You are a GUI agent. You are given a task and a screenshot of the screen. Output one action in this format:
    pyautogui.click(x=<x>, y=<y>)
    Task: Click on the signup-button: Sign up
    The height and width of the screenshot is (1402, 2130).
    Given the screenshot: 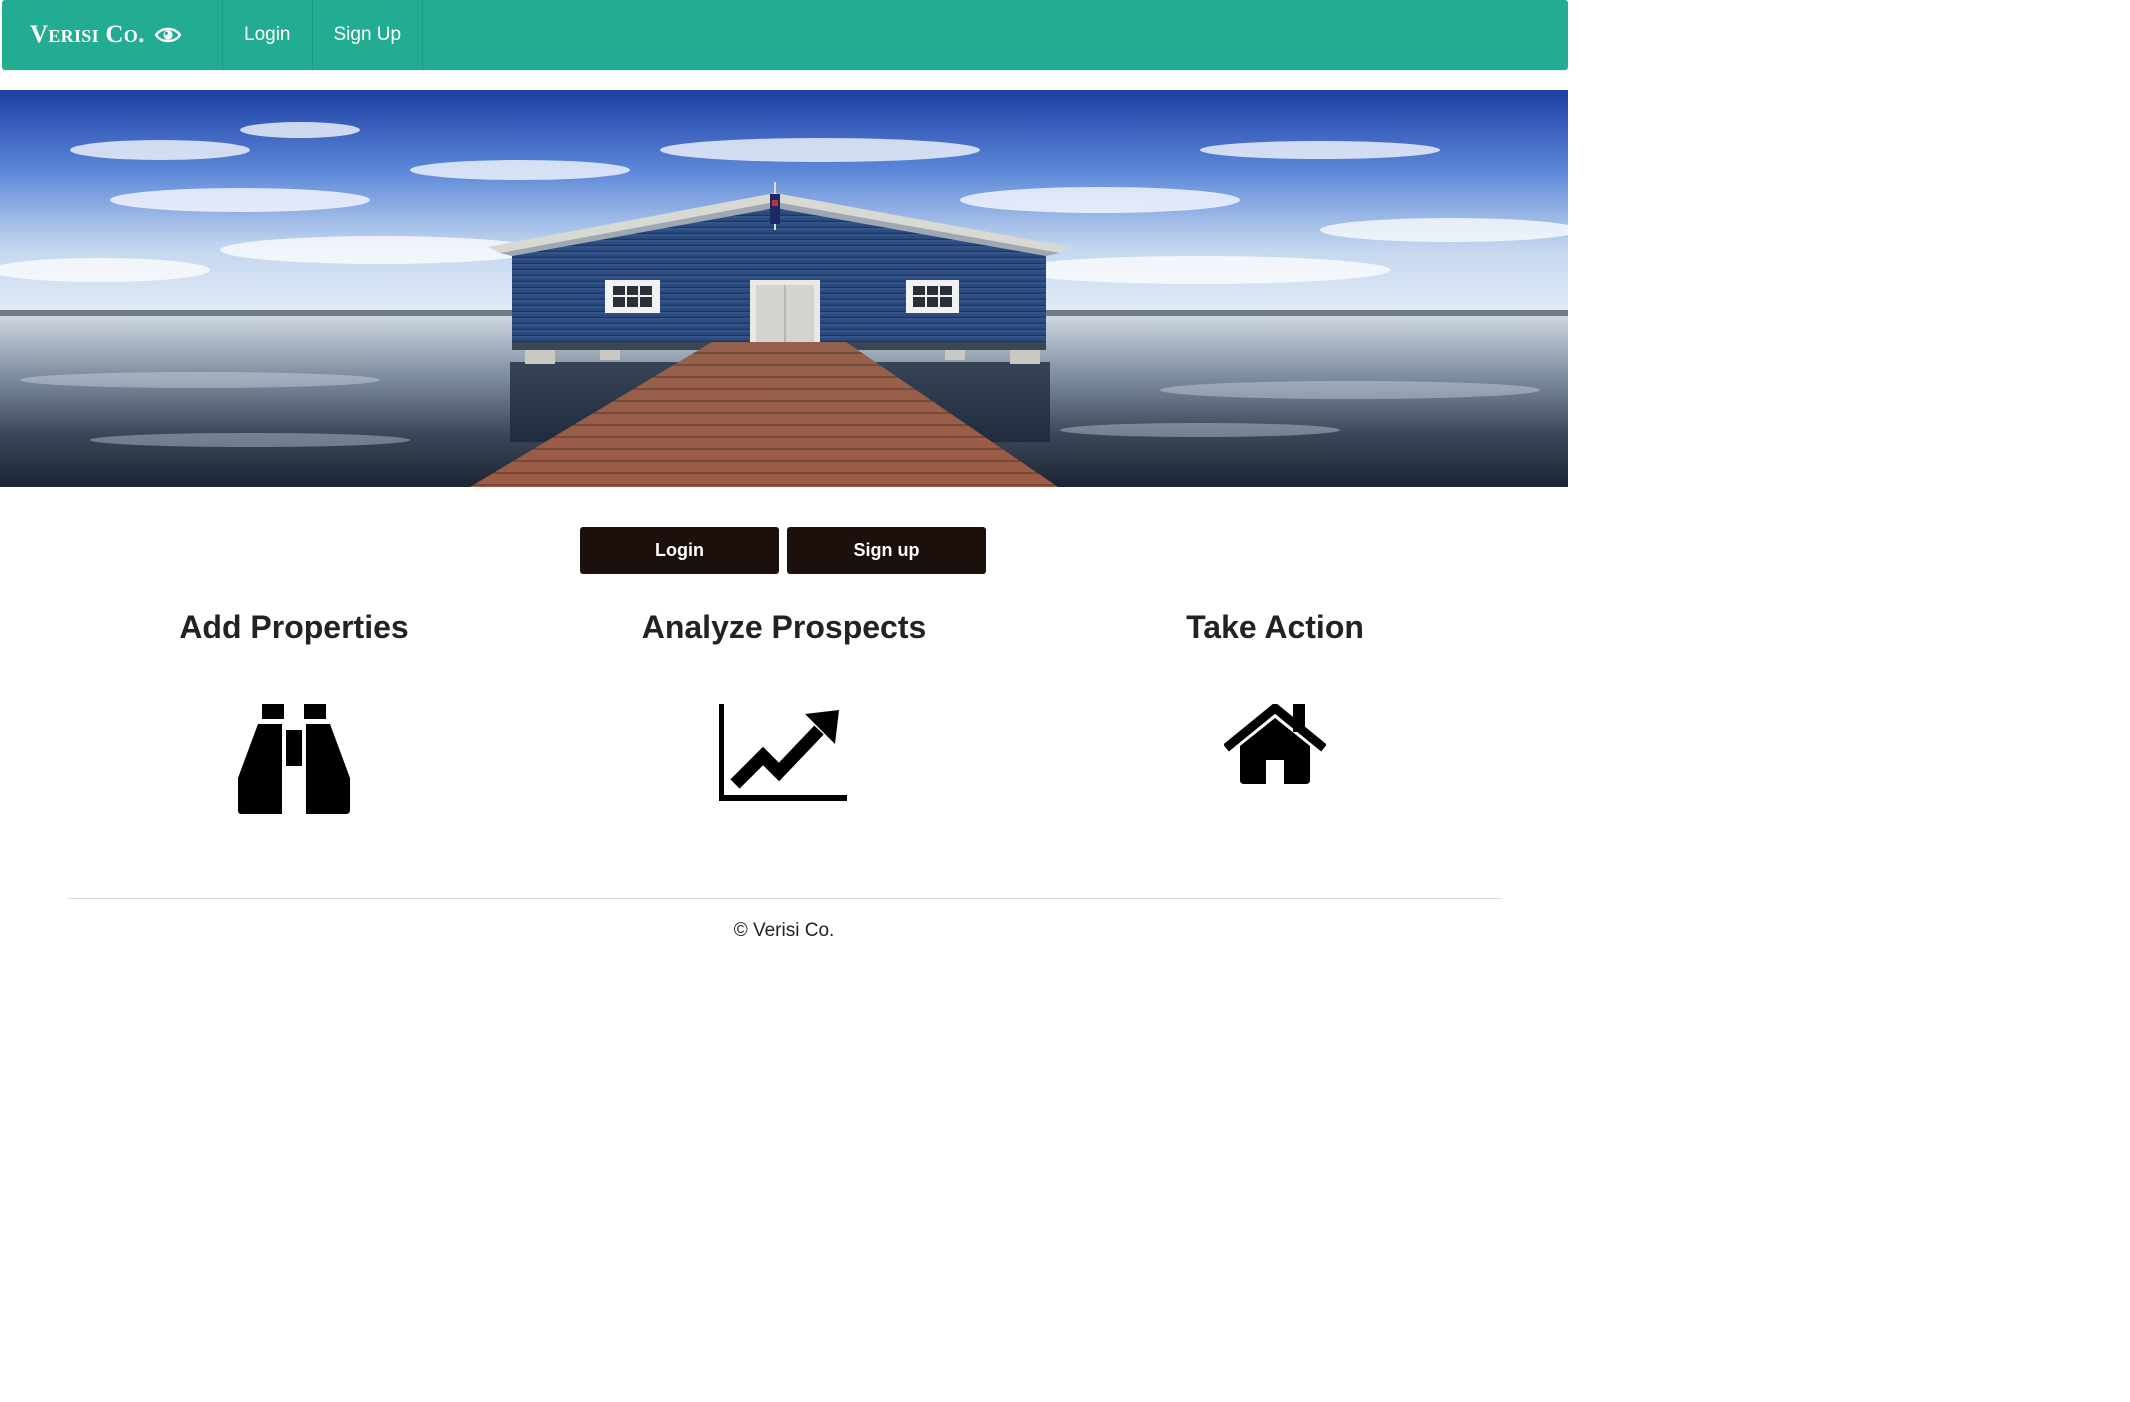 What is the action you would take?
    pyautogui.click(x=886, y=550)
    